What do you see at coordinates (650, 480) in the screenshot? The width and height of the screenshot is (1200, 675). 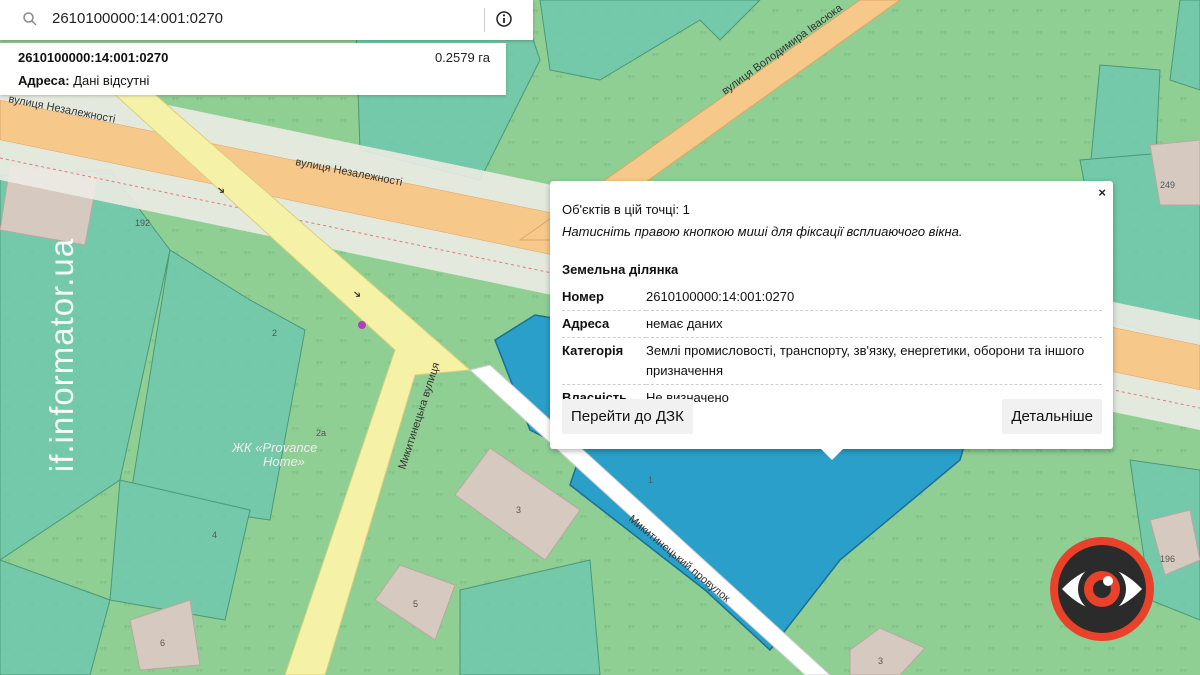 I see `house-number: 1` at bounding box center [650, 480].